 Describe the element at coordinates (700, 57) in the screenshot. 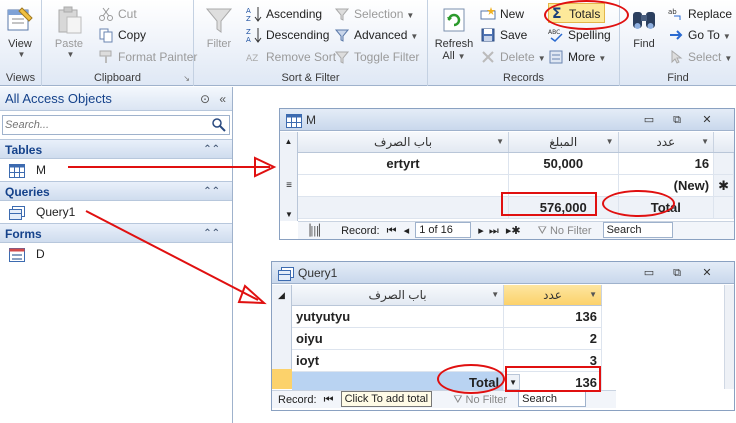

I see `select-button: Select ▼` at that location.